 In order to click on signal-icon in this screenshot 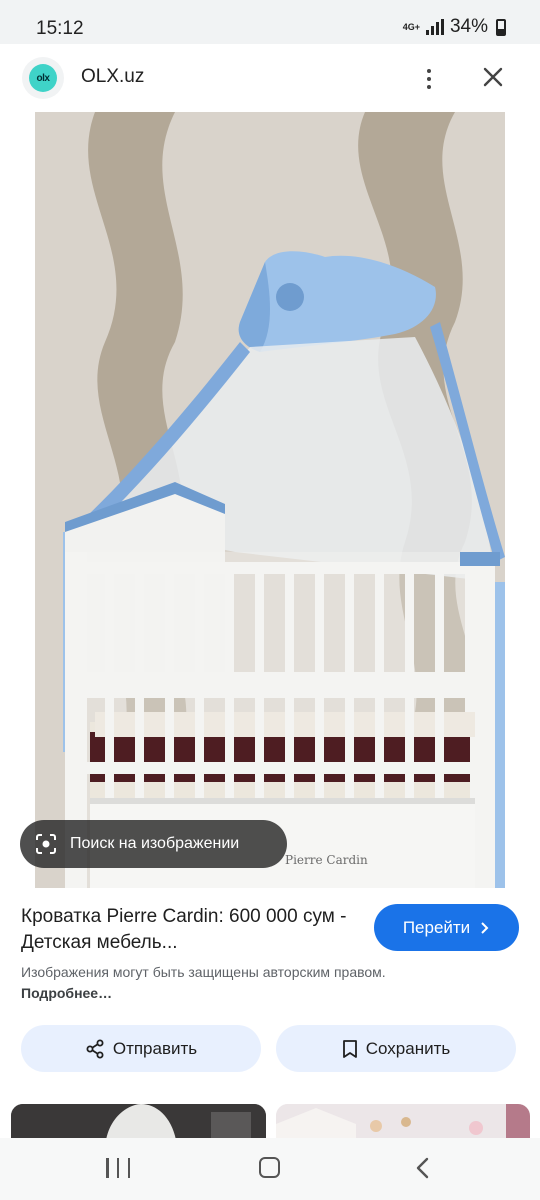, I will do `click(434, 27)`.